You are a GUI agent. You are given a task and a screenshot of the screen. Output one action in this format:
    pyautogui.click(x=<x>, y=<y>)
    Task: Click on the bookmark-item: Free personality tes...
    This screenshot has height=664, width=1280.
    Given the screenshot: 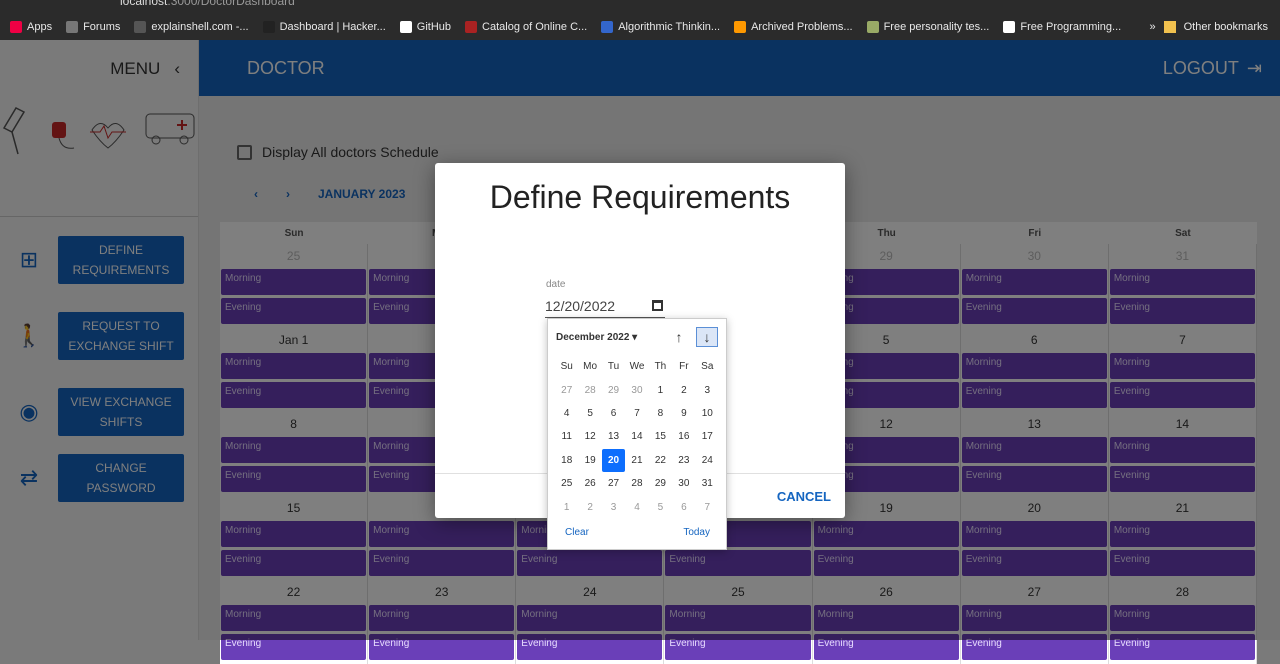 What is the action you would take?
    pyautogui.click(x=928, y=27)
    